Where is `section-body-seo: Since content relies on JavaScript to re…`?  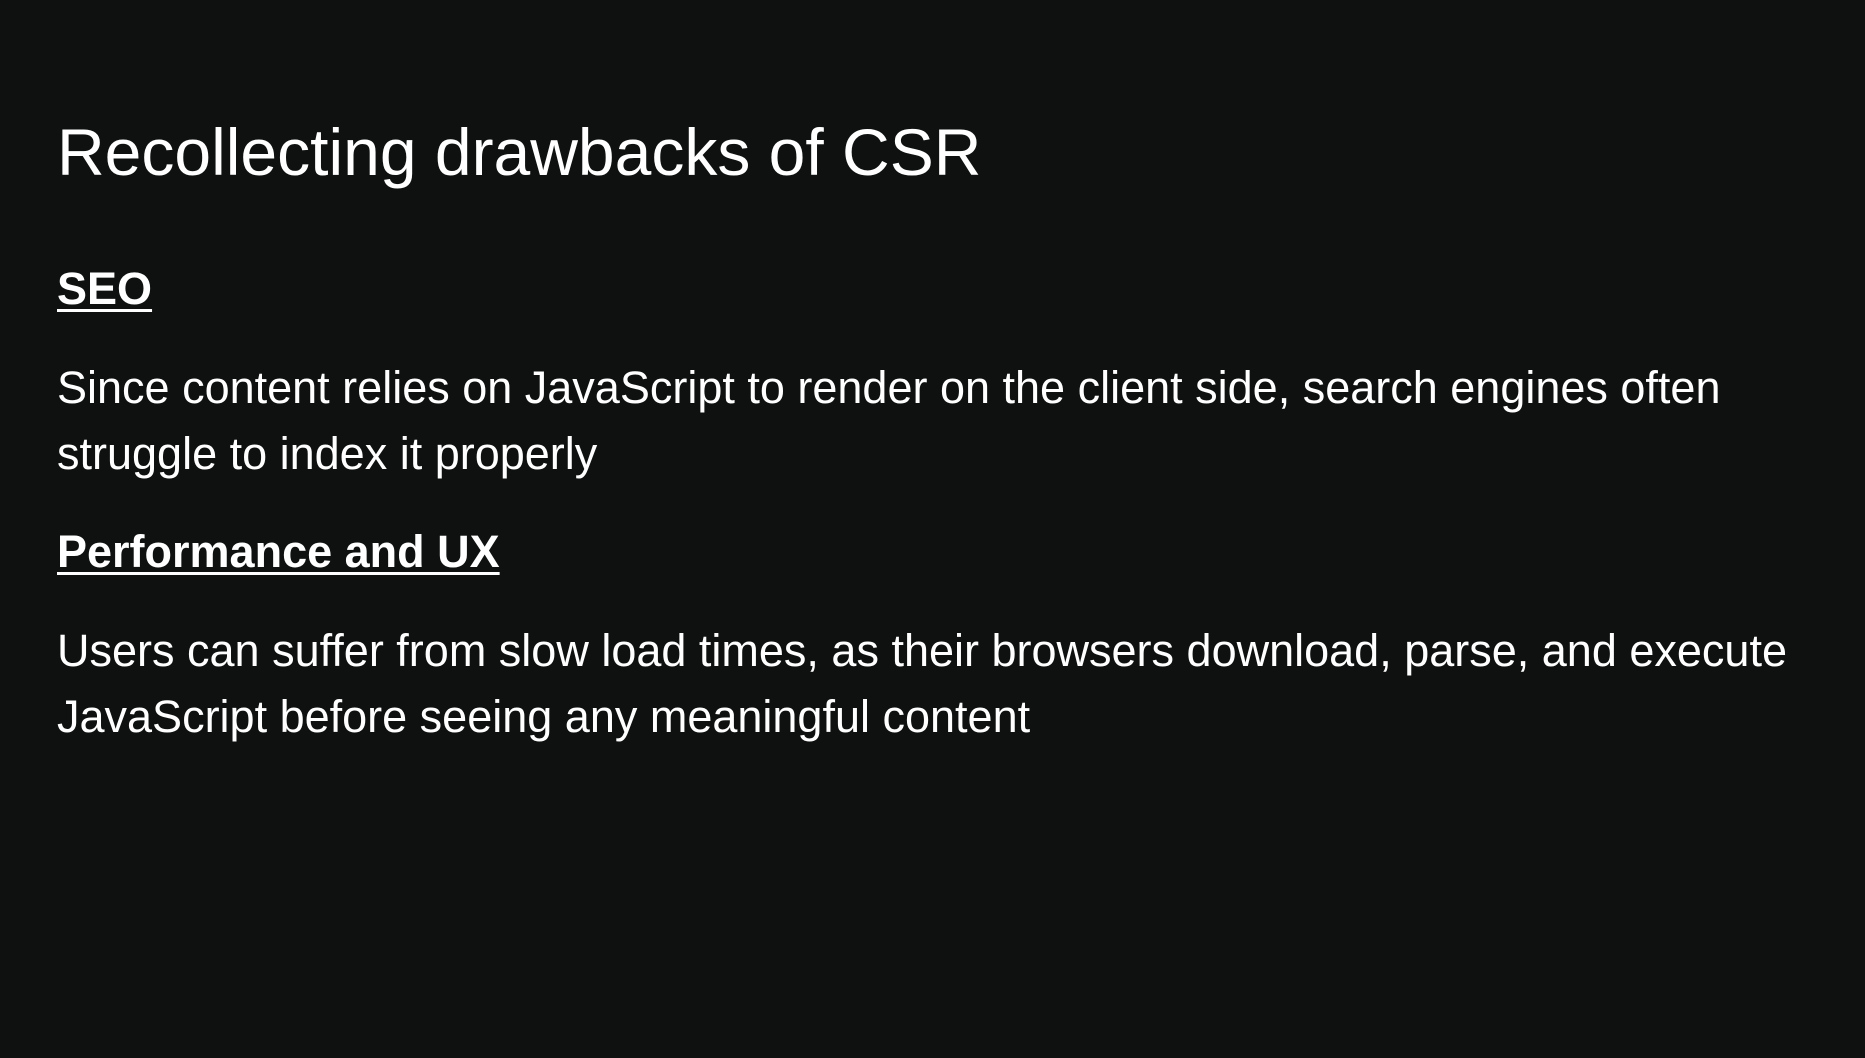 section-body-seo: Since content relies on JavaScript to re… is located at coordinates (889, 420).